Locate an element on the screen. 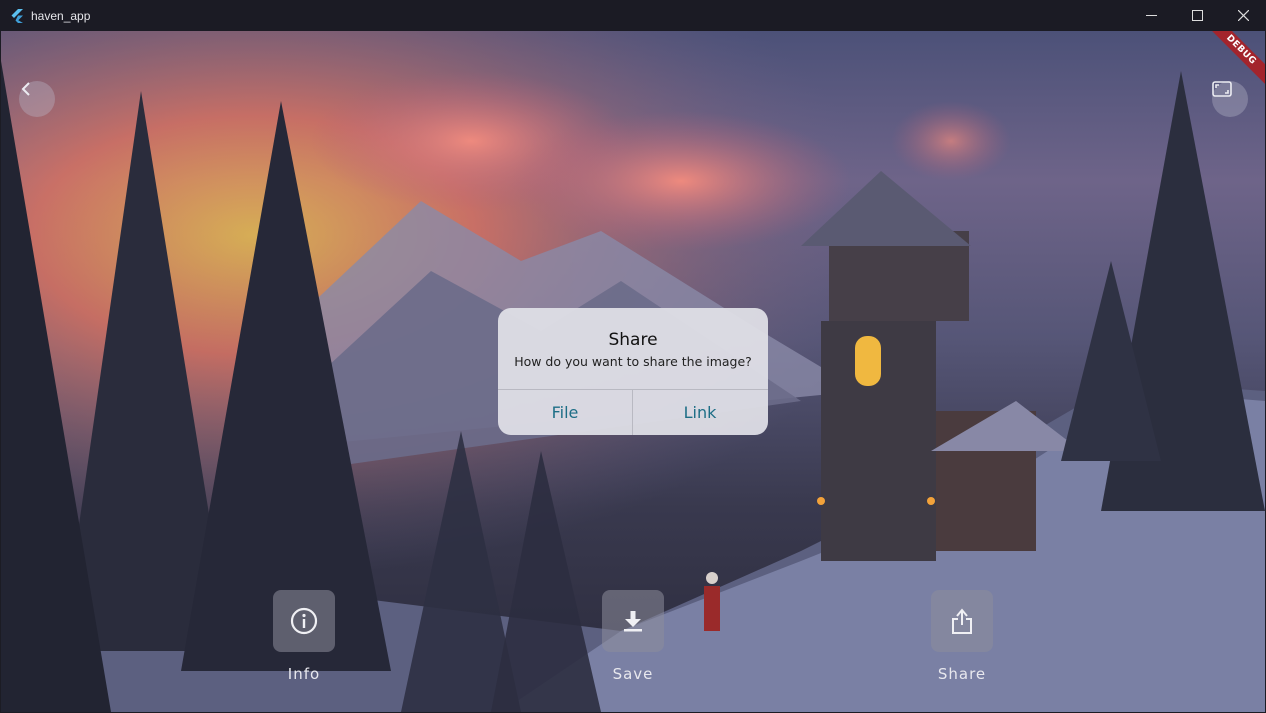 This screenshot has height=713, width=1266. save-action: Save is located at coordinates (633, 637).